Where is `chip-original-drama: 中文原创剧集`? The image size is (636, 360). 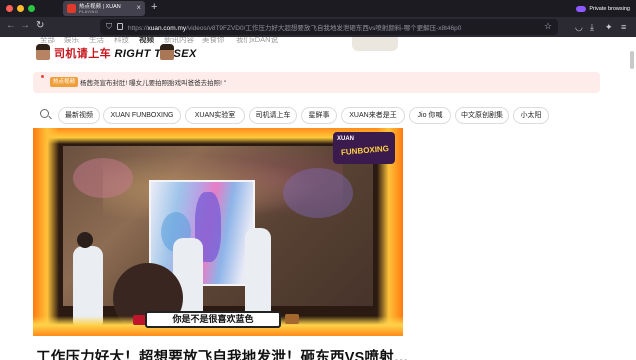
chip-original-drama: 中文原创剧集 is located at coordinates (482, 115).